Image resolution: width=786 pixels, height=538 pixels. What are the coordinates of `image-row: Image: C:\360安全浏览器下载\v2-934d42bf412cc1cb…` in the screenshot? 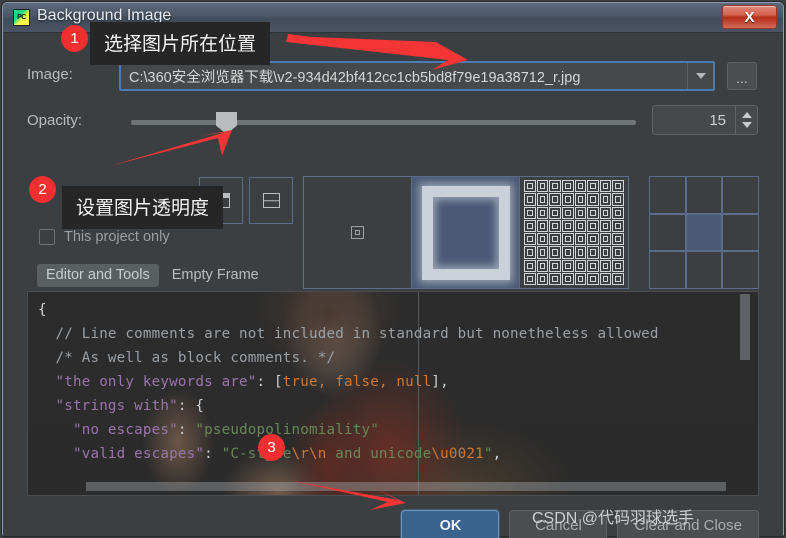 It's located at (392, 76).